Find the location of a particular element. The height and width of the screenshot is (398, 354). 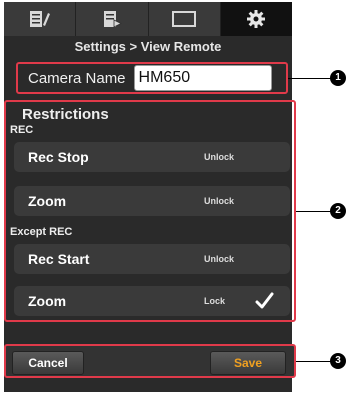

cancel-button: Cancel is located at coordinates (48, 363).